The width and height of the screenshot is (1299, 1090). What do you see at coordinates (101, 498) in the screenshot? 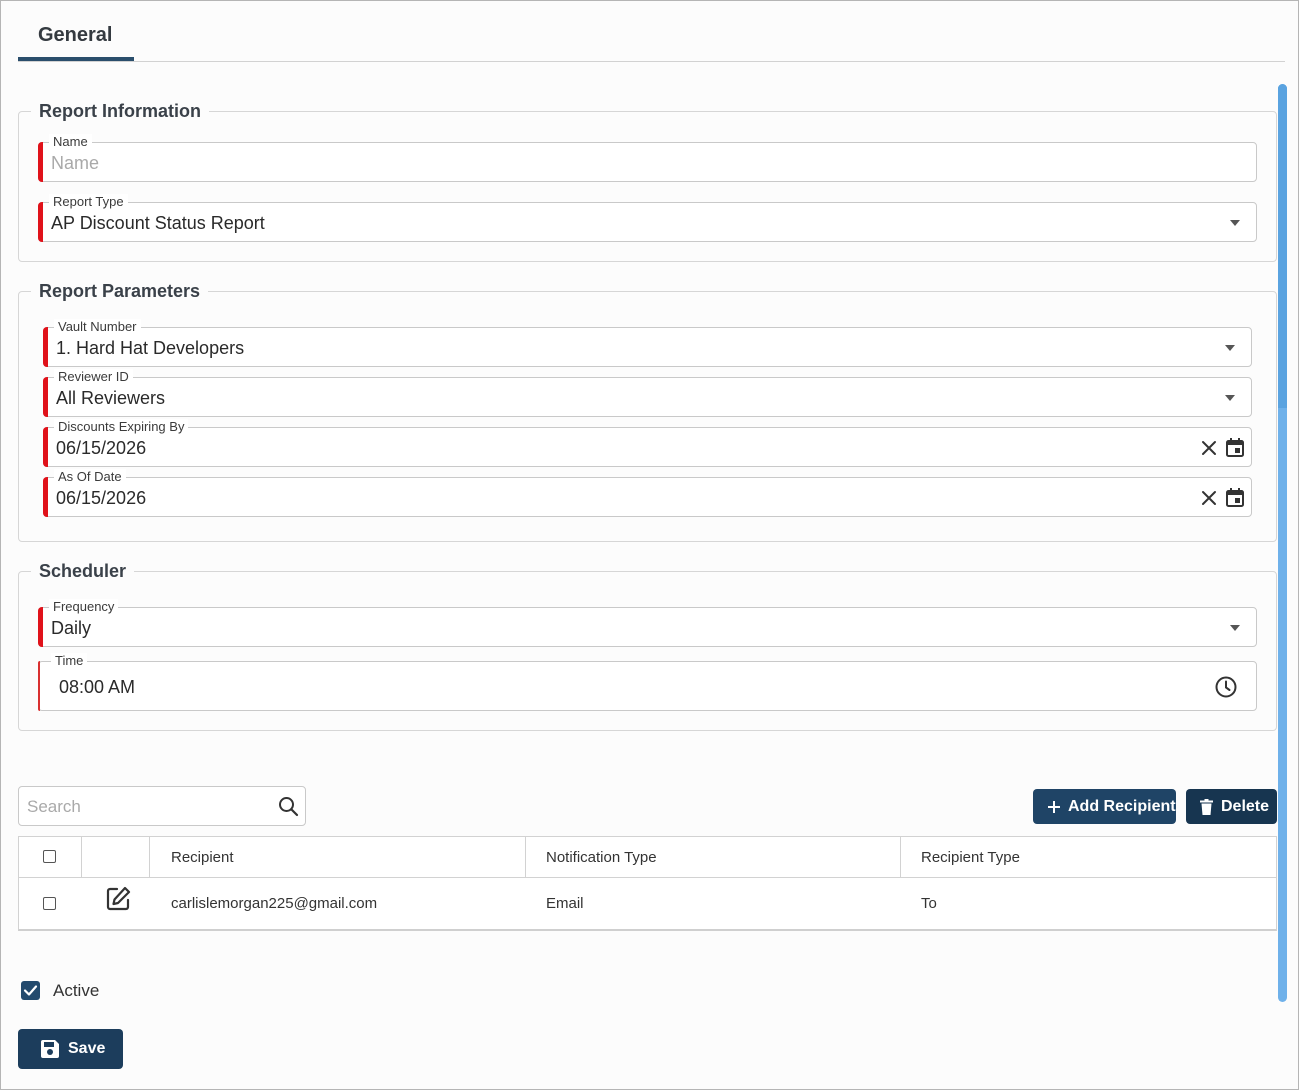
I see `as-of-date-input: 06/15/2026` at bounding box center [101, 498].